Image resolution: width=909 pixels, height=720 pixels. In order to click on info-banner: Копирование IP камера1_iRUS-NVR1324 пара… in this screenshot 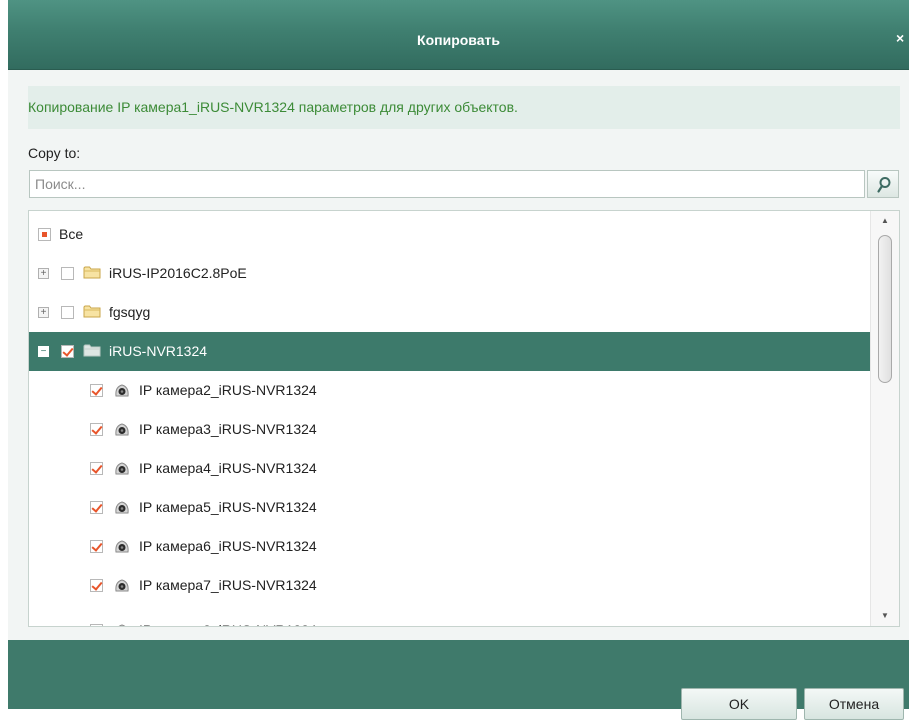, I will do `click(464, 107)`.